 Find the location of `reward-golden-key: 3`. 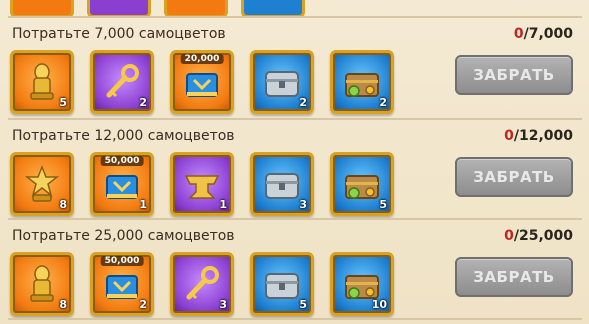

reward-golden-key: 3 is located at coordinates (202, 284).